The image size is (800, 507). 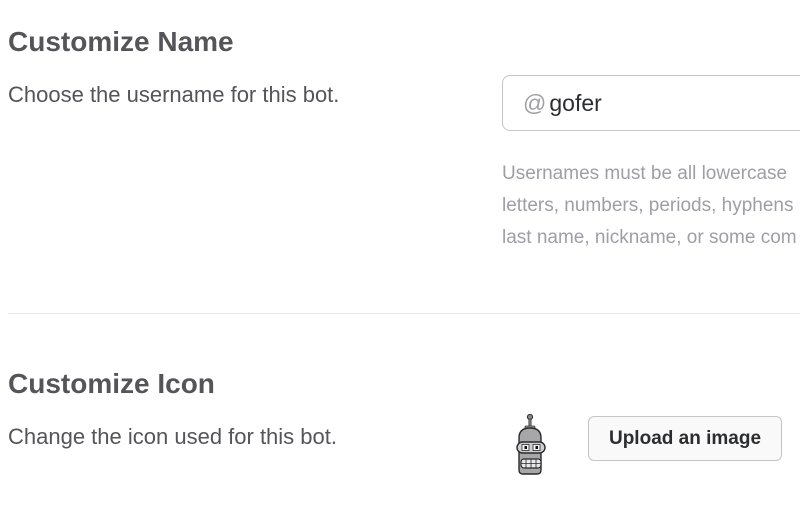 I want to click on help-line-3: last name, nickname, or some com, so click(x=649, y=237).